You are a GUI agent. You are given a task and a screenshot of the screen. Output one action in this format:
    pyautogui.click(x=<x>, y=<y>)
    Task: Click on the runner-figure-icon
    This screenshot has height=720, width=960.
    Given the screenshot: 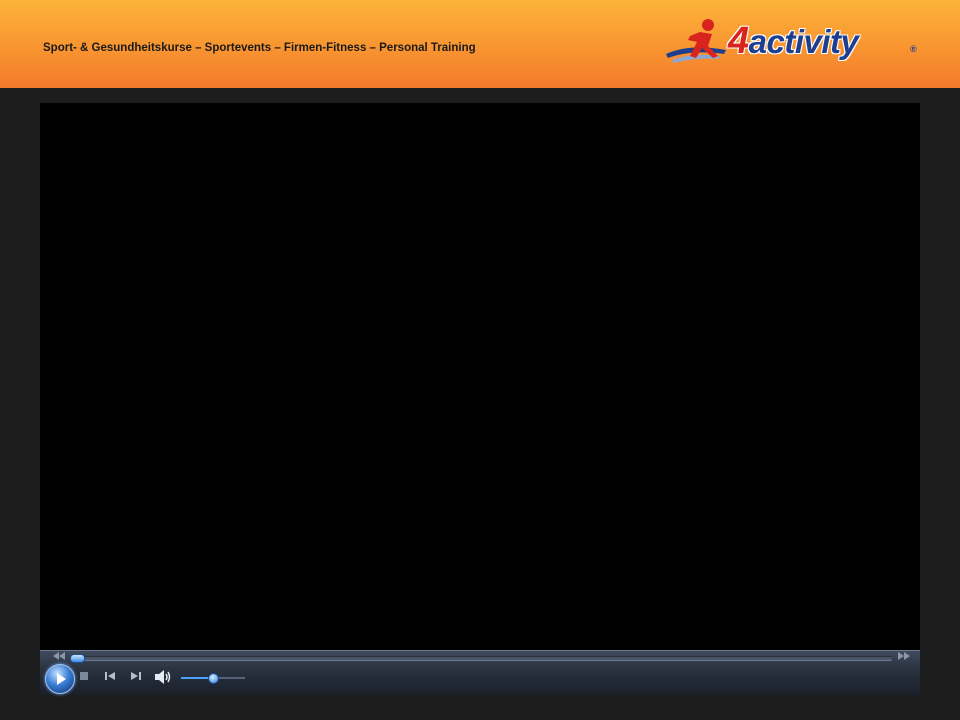 What is the action you would take?
    pyautogui.click(x=696, y=41)
    